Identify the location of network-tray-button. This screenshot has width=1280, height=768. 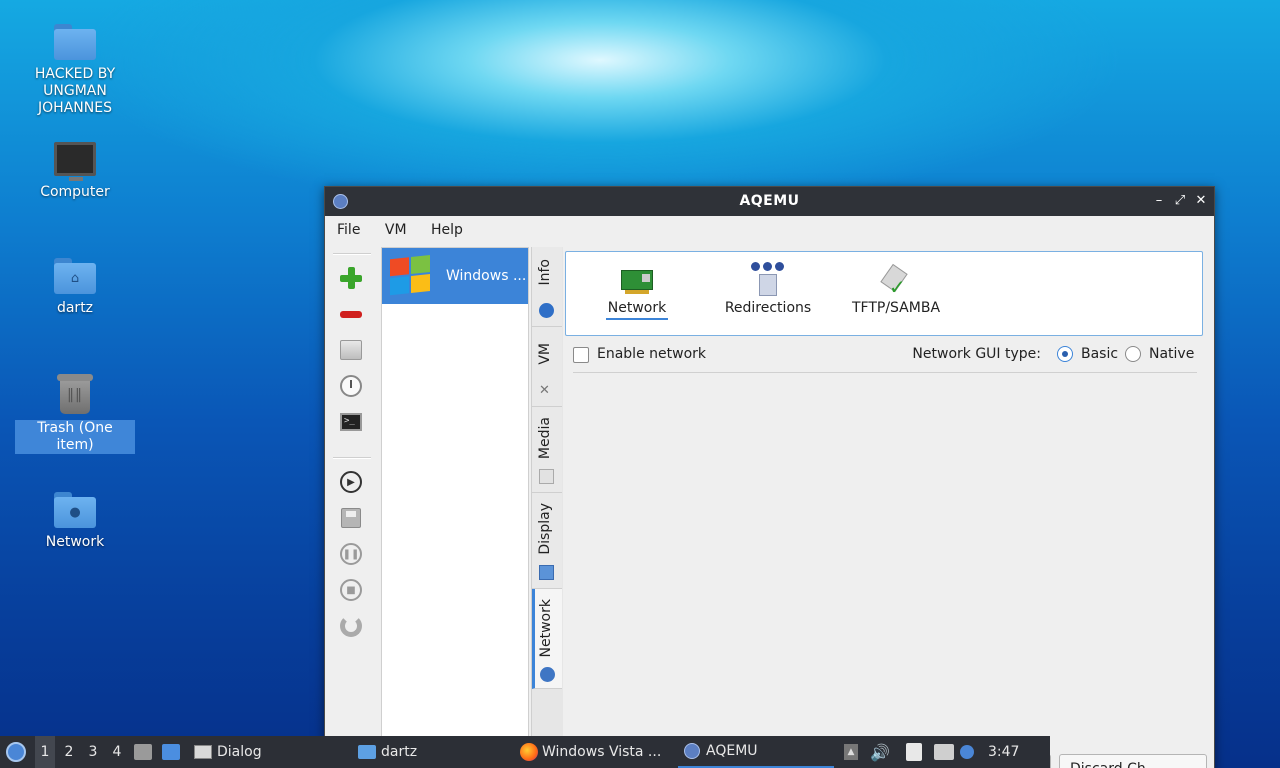
(945, 752).